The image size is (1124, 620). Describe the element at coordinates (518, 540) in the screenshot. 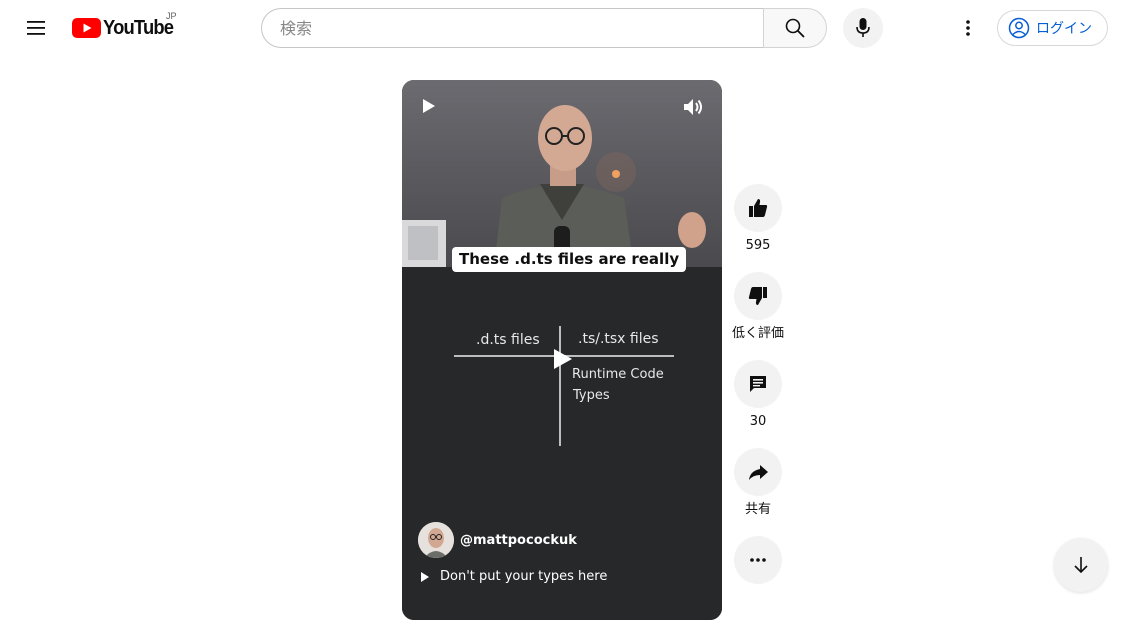

I see `channel-handle: @mattpocockuk` at that location.